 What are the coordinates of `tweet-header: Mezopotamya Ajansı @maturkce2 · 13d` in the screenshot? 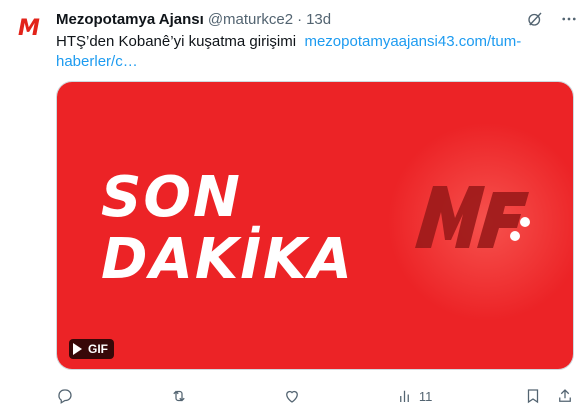 It's located at (317, 19).